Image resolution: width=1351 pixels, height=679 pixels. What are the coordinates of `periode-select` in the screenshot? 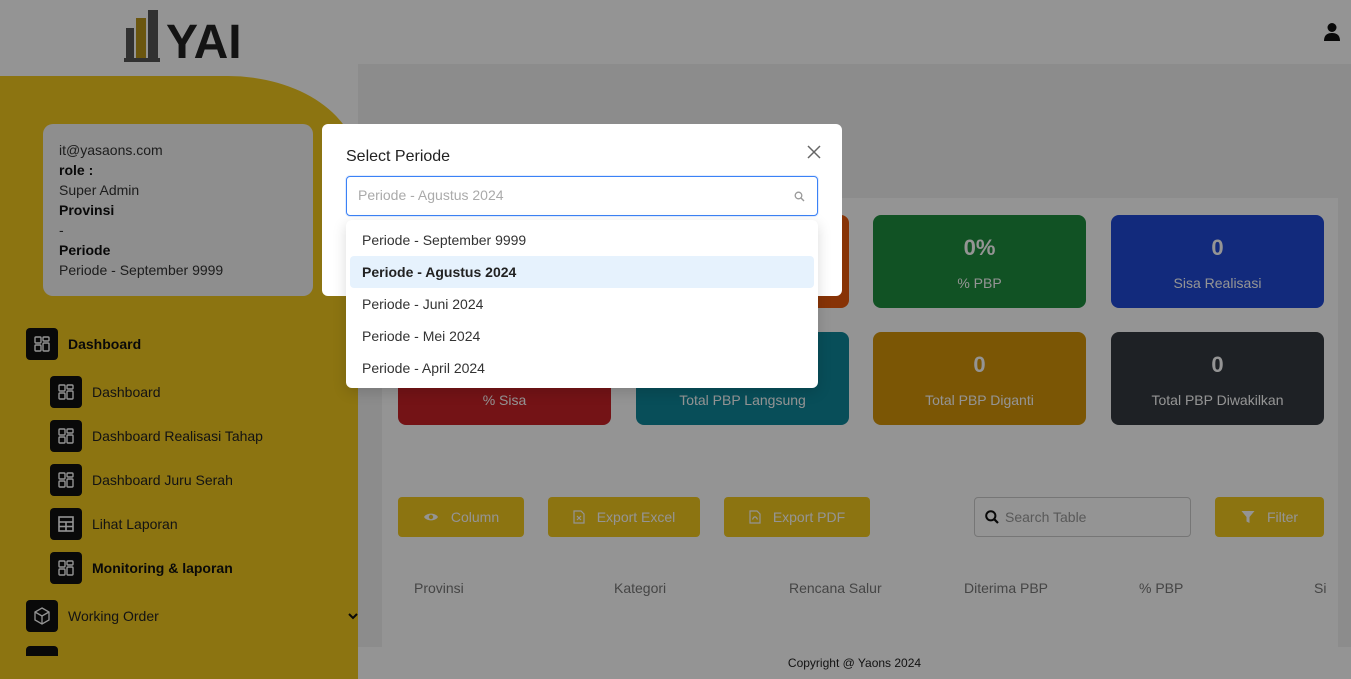 It's located at (582, 196).